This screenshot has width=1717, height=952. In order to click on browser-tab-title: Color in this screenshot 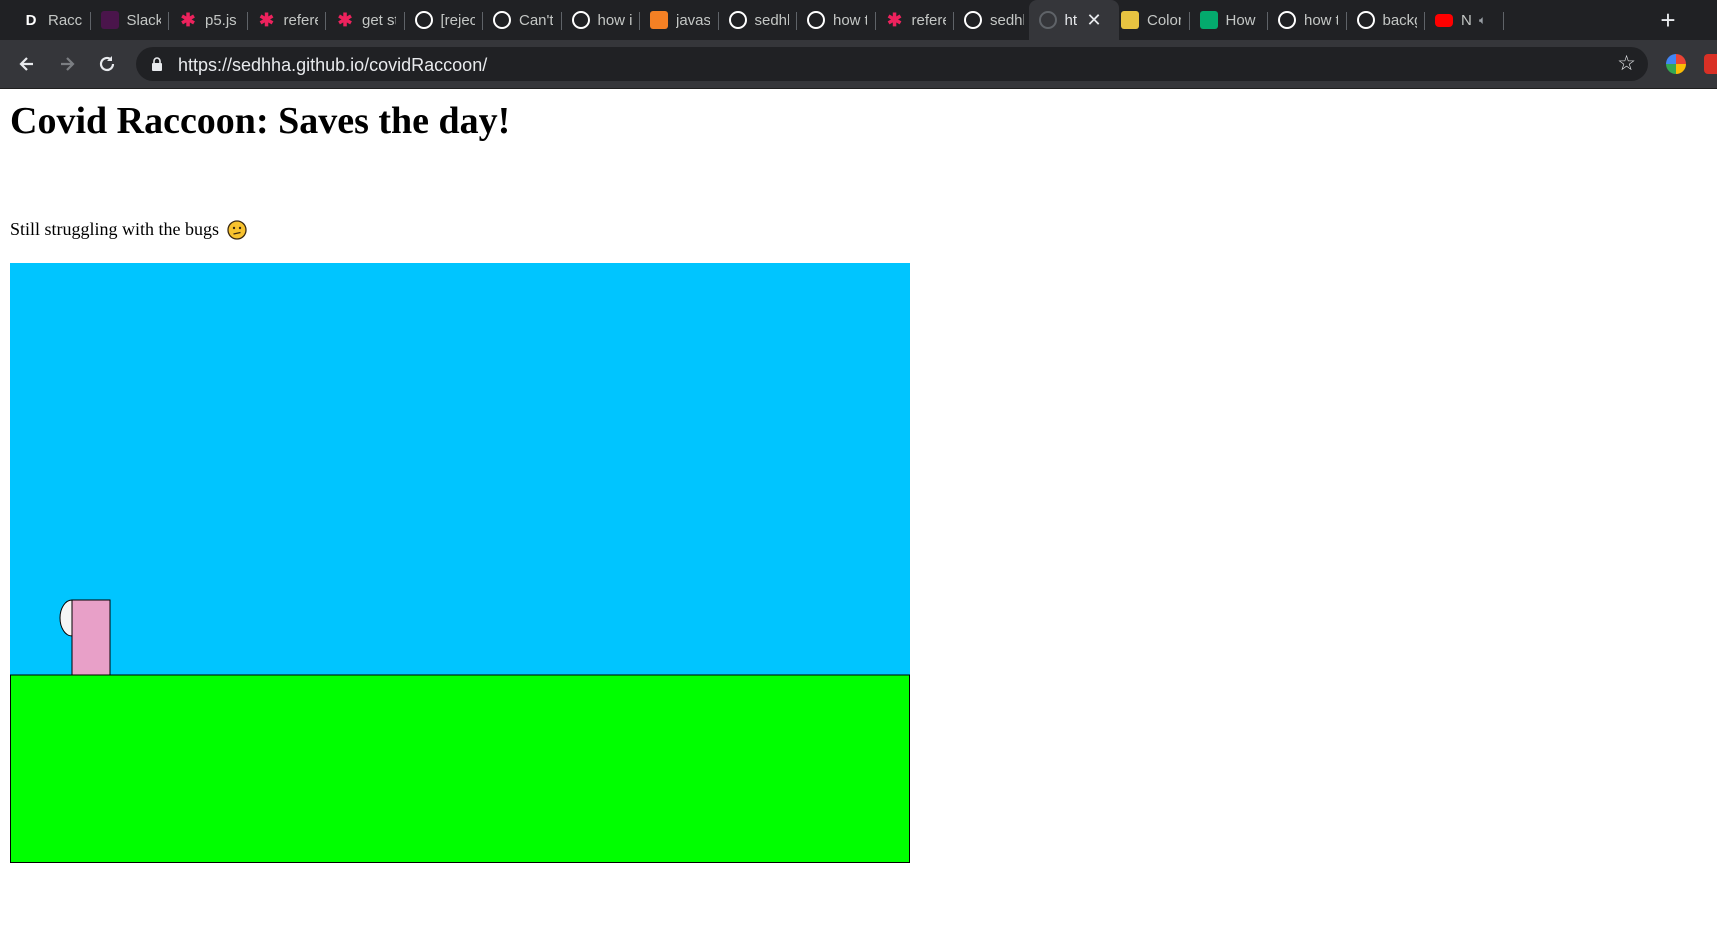, I will do `click(1164, 20)`.